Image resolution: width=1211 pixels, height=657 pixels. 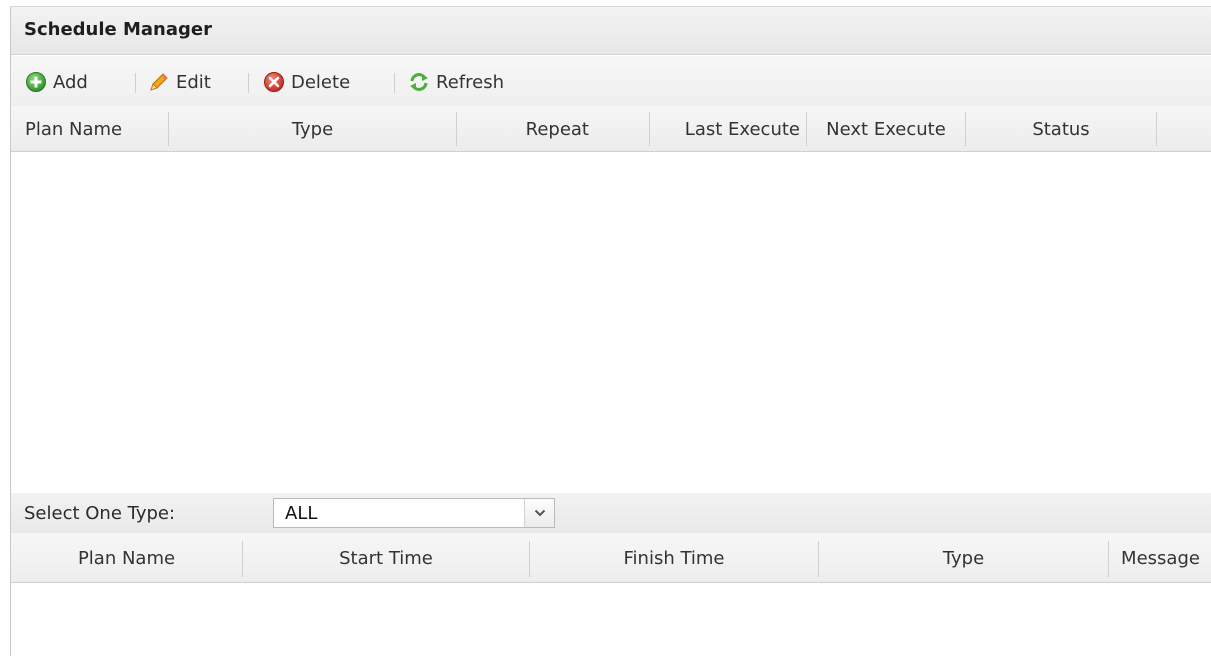 I want to click on column-status: Status, so click(x=1061, y=129).